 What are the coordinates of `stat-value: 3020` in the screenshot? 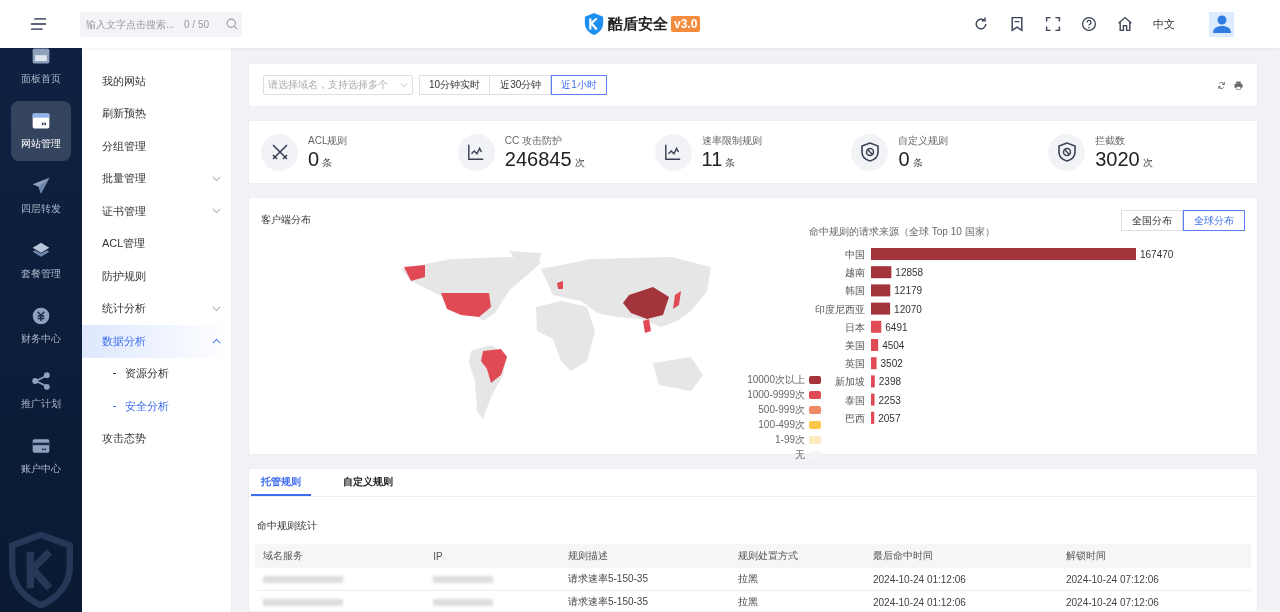 It's located at (1117, 159).